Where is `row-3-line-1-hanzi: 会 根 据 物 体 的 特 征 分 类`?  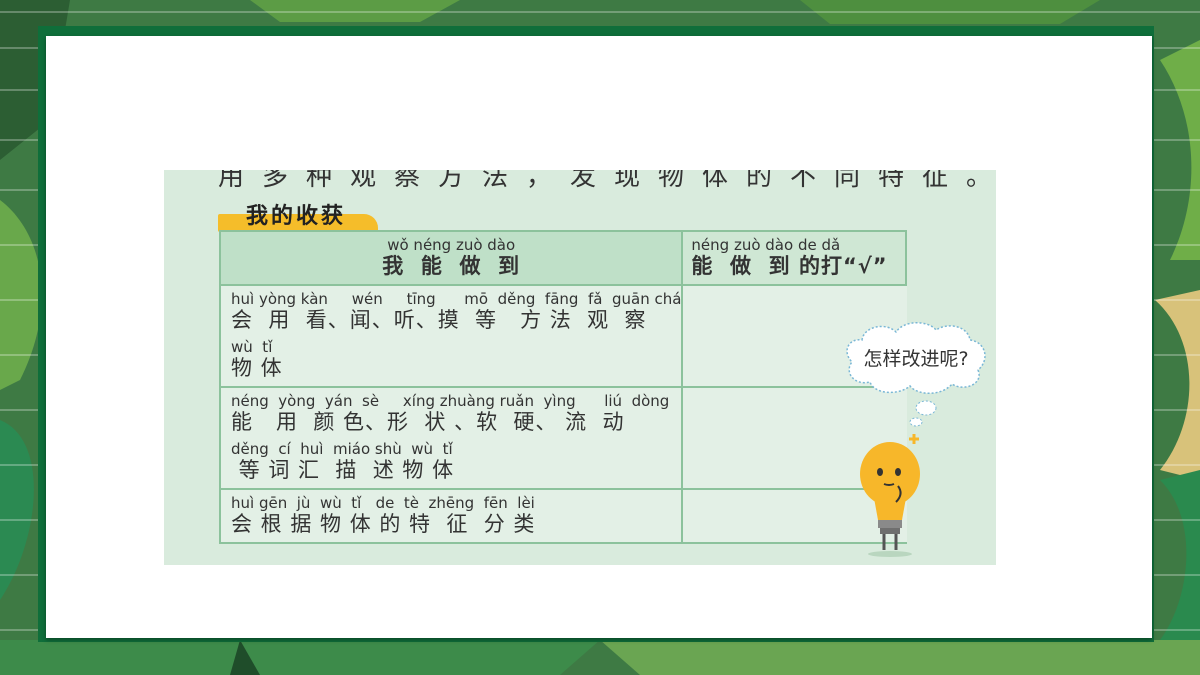
row-3-line-1-hanzi: 会 根 据 物 体 的 特 征 分 类 is located at coordinates (383, 524).